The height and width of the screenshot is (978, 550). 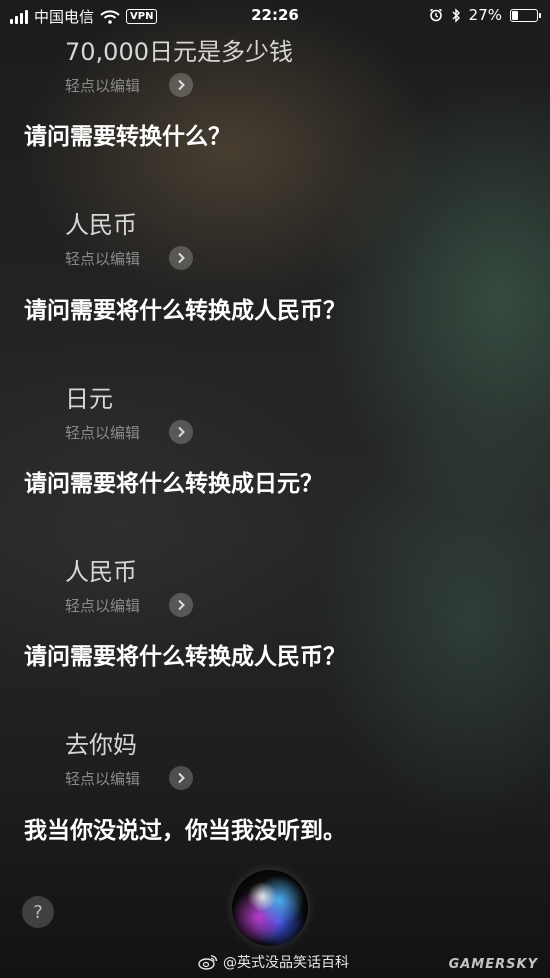 What do you see at coordinates (129, 414) in the screenshot?
I see `user-utterance: 日元 轻点以编辑` at bounding box center [129, 414].